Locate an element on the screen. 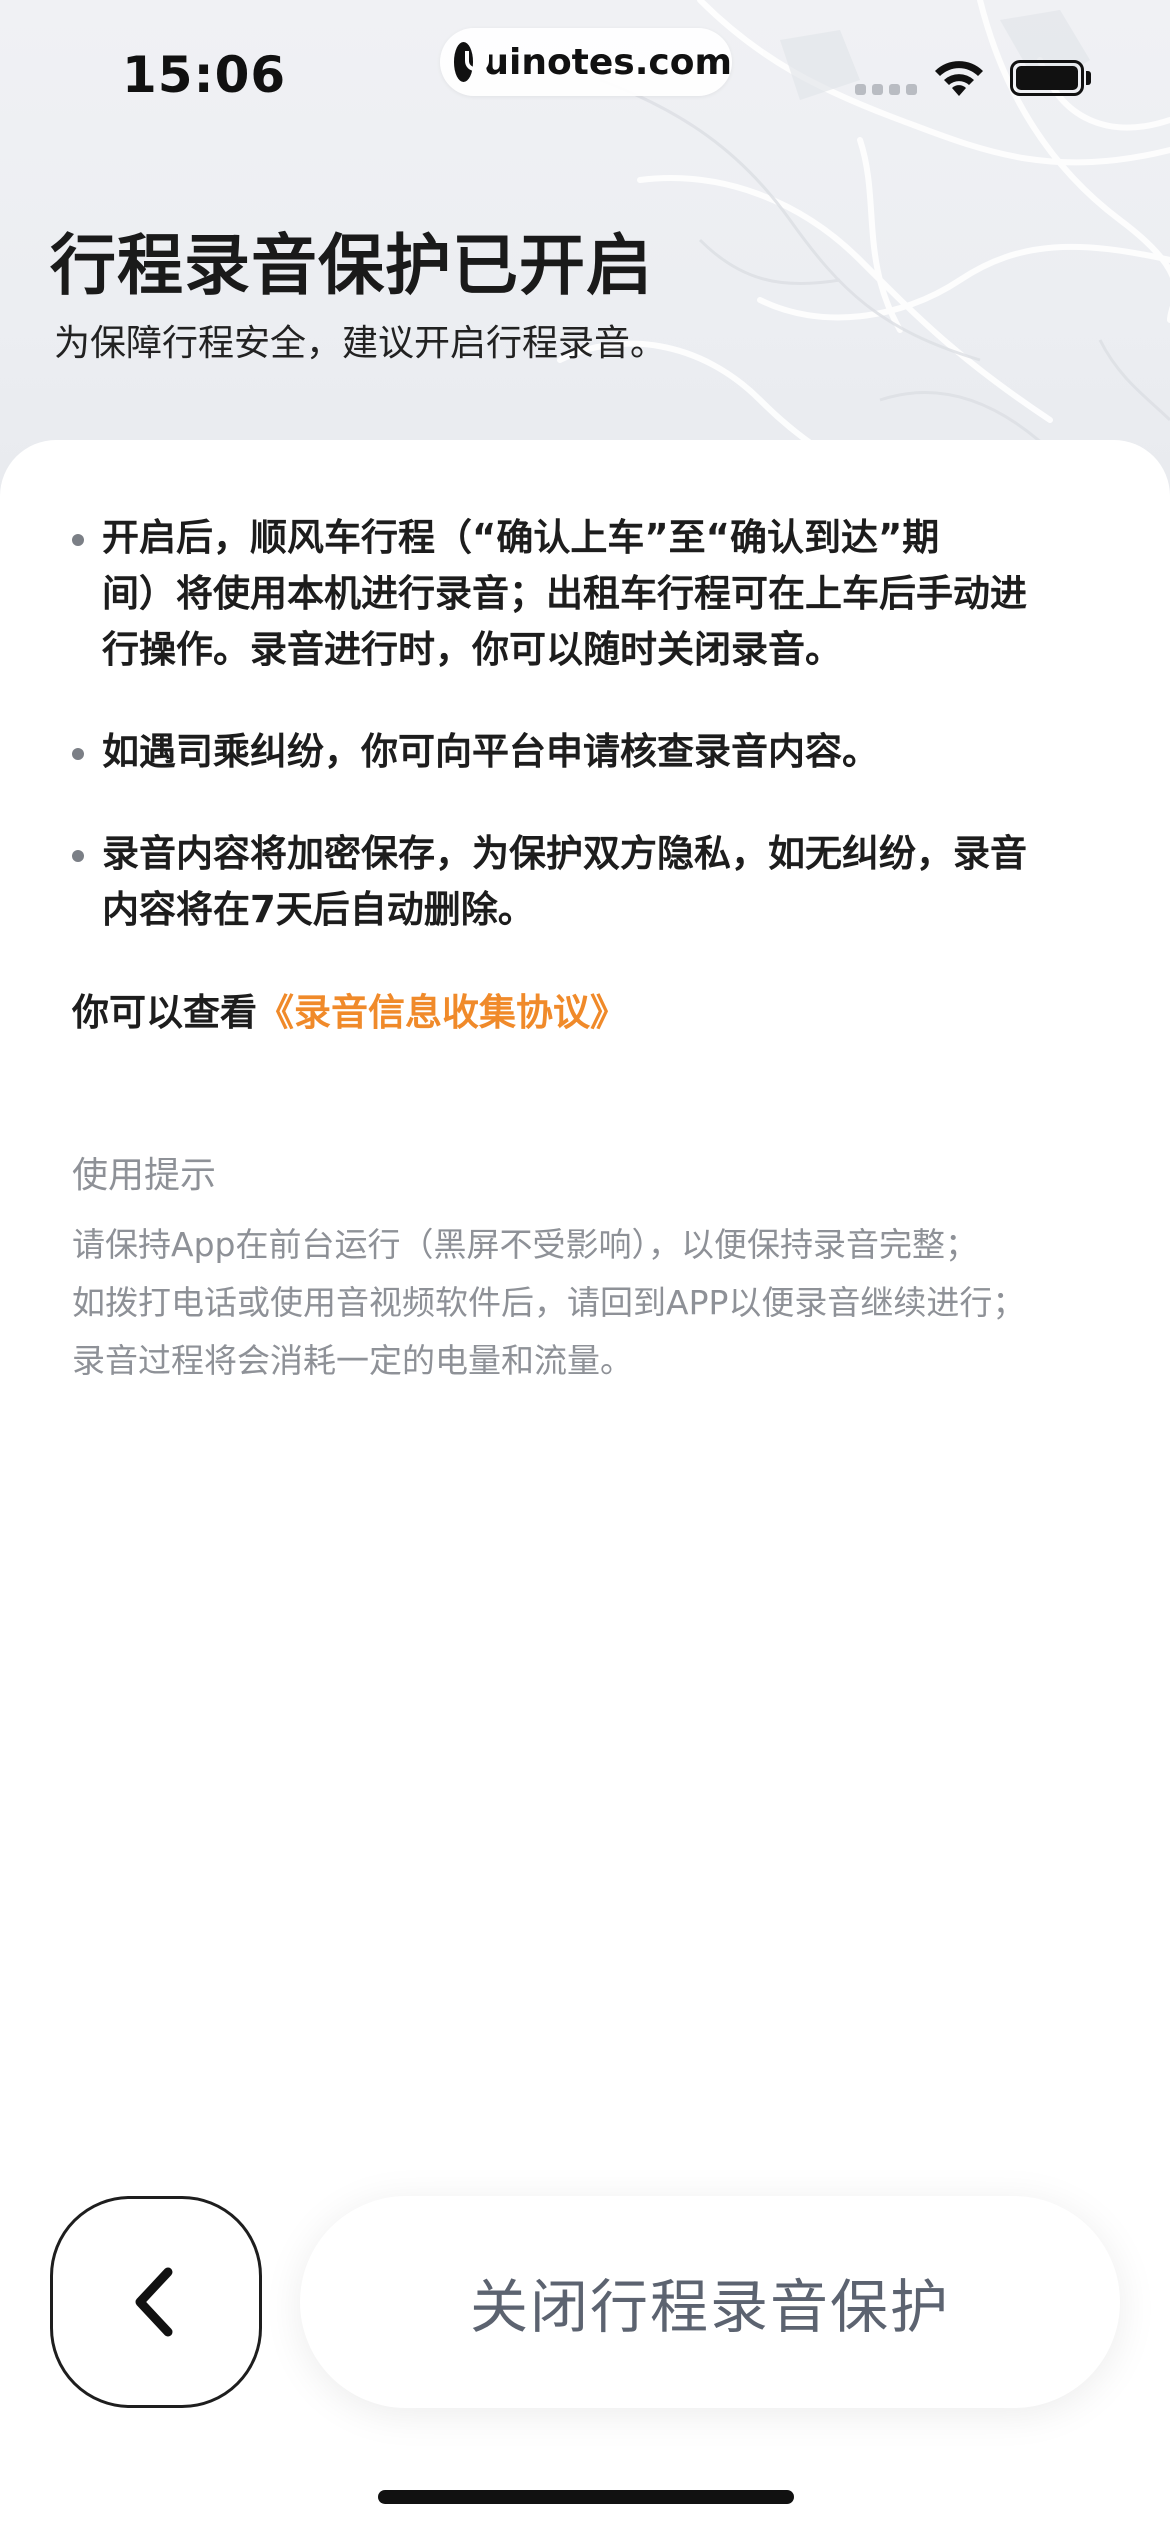 This screenshot has height=2532, width=1170. status-time: 15:06 is located at coordinates (204, 75).